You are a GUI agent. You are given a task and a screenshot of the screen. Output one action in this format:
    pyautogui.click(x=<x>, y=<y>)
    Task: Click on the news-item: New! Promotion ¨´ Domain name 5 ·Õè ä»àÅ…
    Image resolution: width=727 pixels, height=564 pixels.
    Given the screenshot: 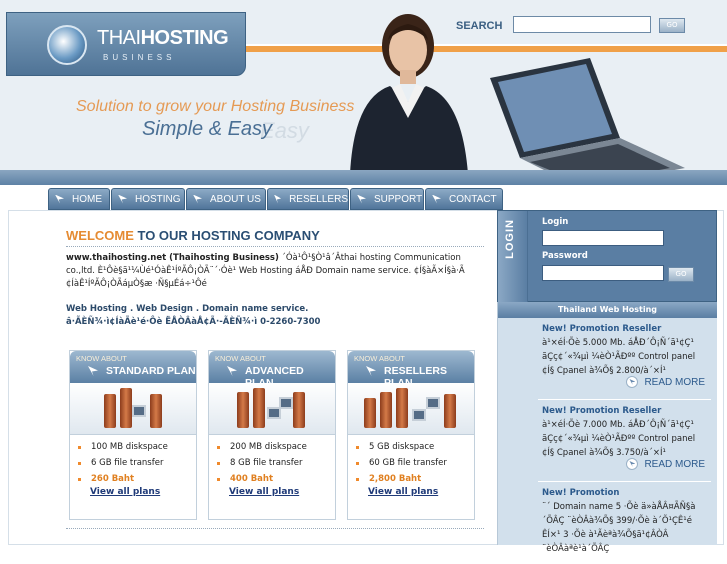 What is the action you would take?
    pyautogui.click(x=607, y=523)
    